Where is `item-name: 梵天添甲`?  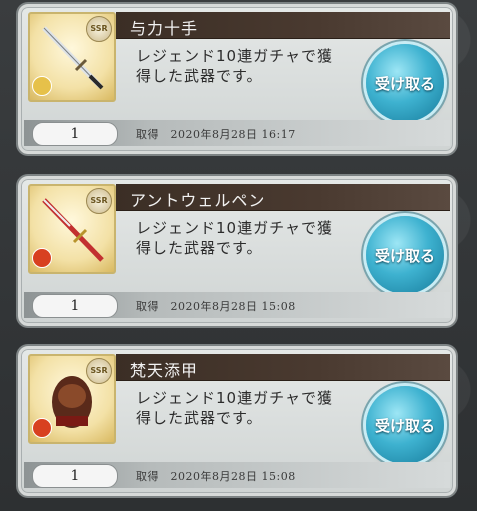
item-name: 梵天添甲 is located at coordinates (164, 370).